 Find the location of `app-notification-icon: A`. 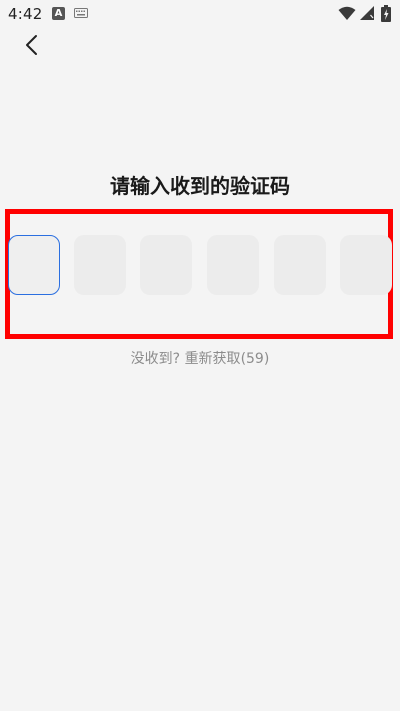

app-notification-icon: A is located at coordinates (58, 13).